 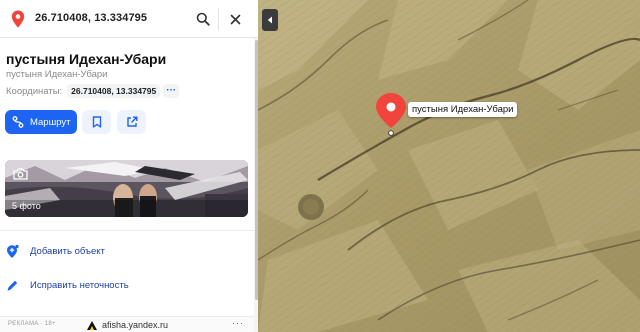 I want to click on collapse-panel-button, so click(x=270, y=20).